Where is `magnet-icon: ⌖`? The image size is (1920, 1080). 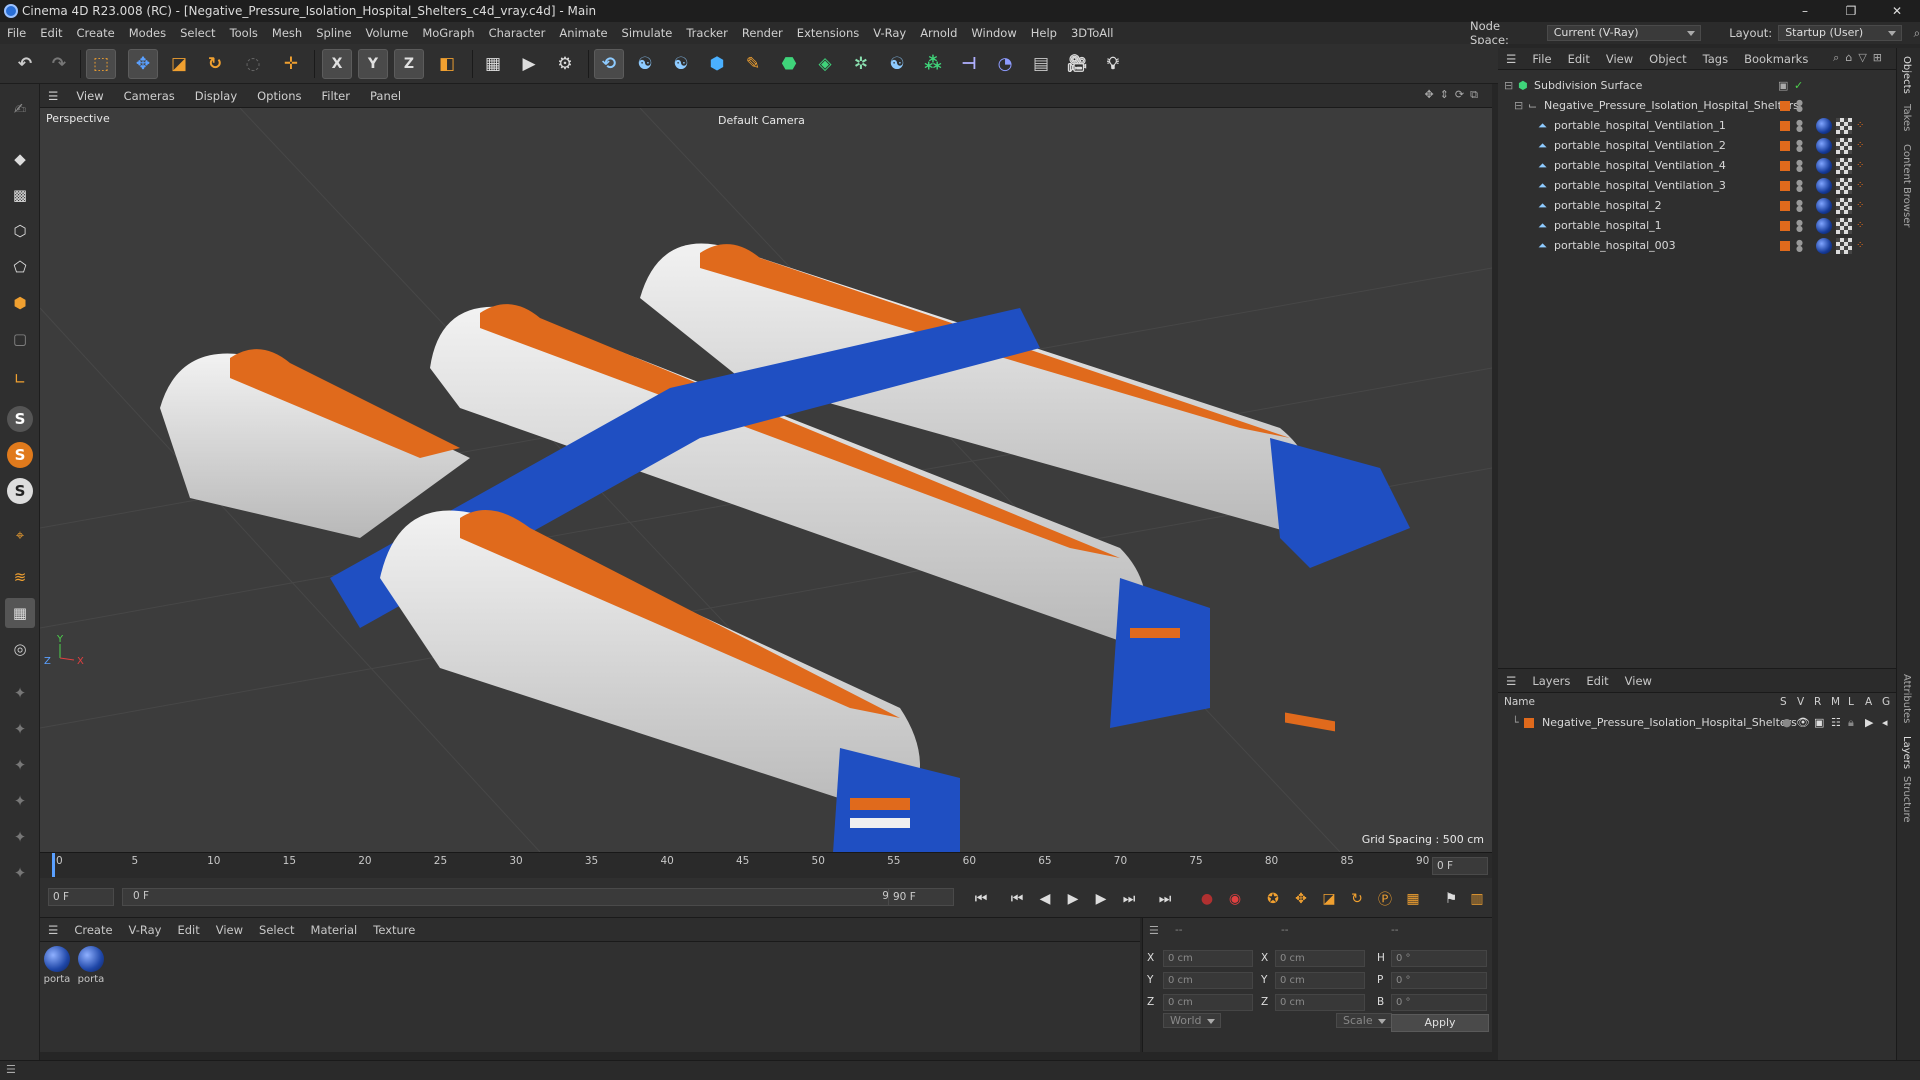 magnet-icon: ⌖ is located at coordinates (20, 535).